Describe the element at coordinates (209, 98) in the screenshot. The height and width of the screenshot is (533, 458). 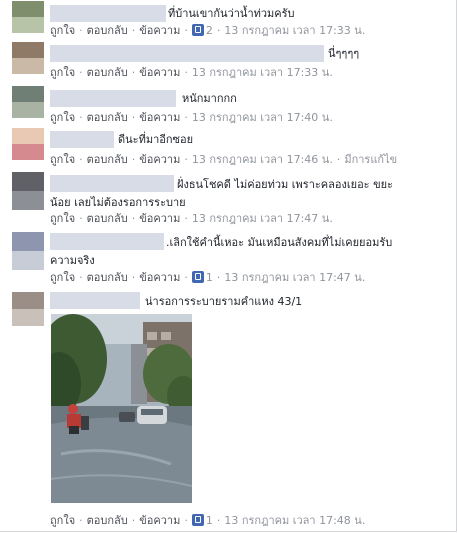
I see `comment-text: หนักมากกก` at that location.